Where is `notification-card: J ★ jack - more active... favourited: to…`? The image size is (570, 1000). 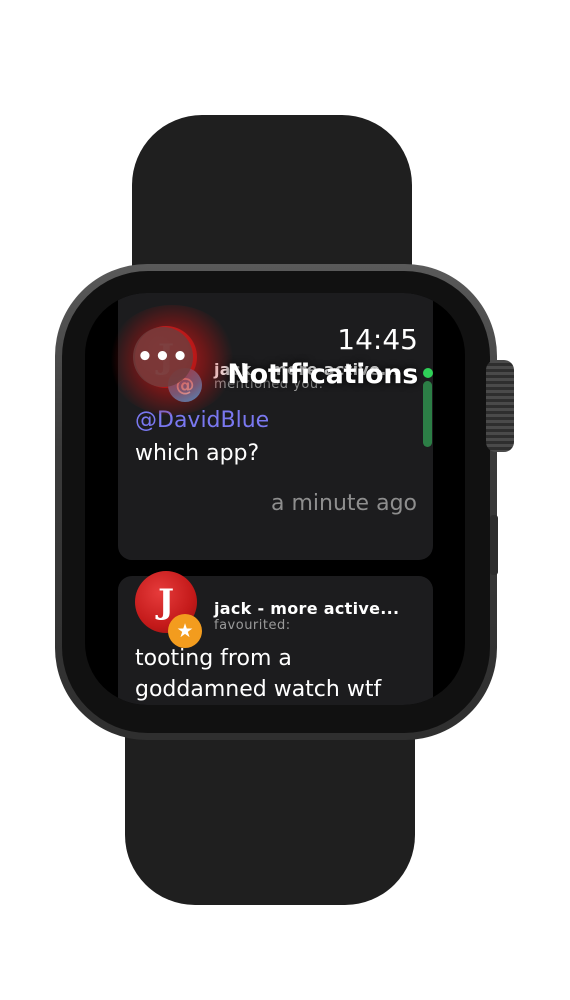
notification-card: J ★ jack - more active... favourited: to… is located at coordinates (275, 638).